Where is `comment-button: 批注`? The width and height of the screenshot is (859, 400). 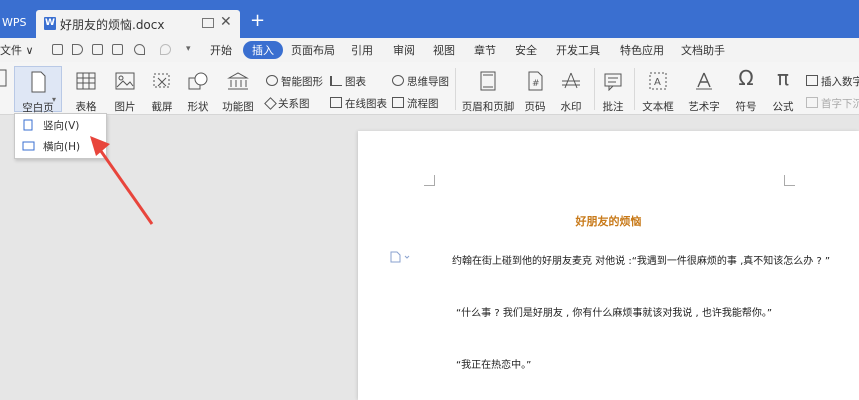 comment-button: 批注 is located at coordinates (613, 89).